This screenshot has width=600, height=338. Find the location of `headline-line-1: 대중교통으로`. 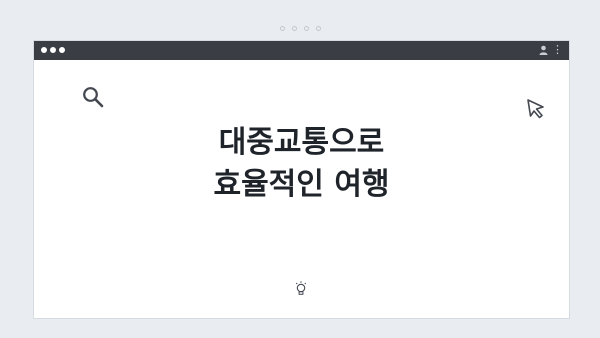

headline-line-1: 대중교통으로 is located at coordinates (301, 142).